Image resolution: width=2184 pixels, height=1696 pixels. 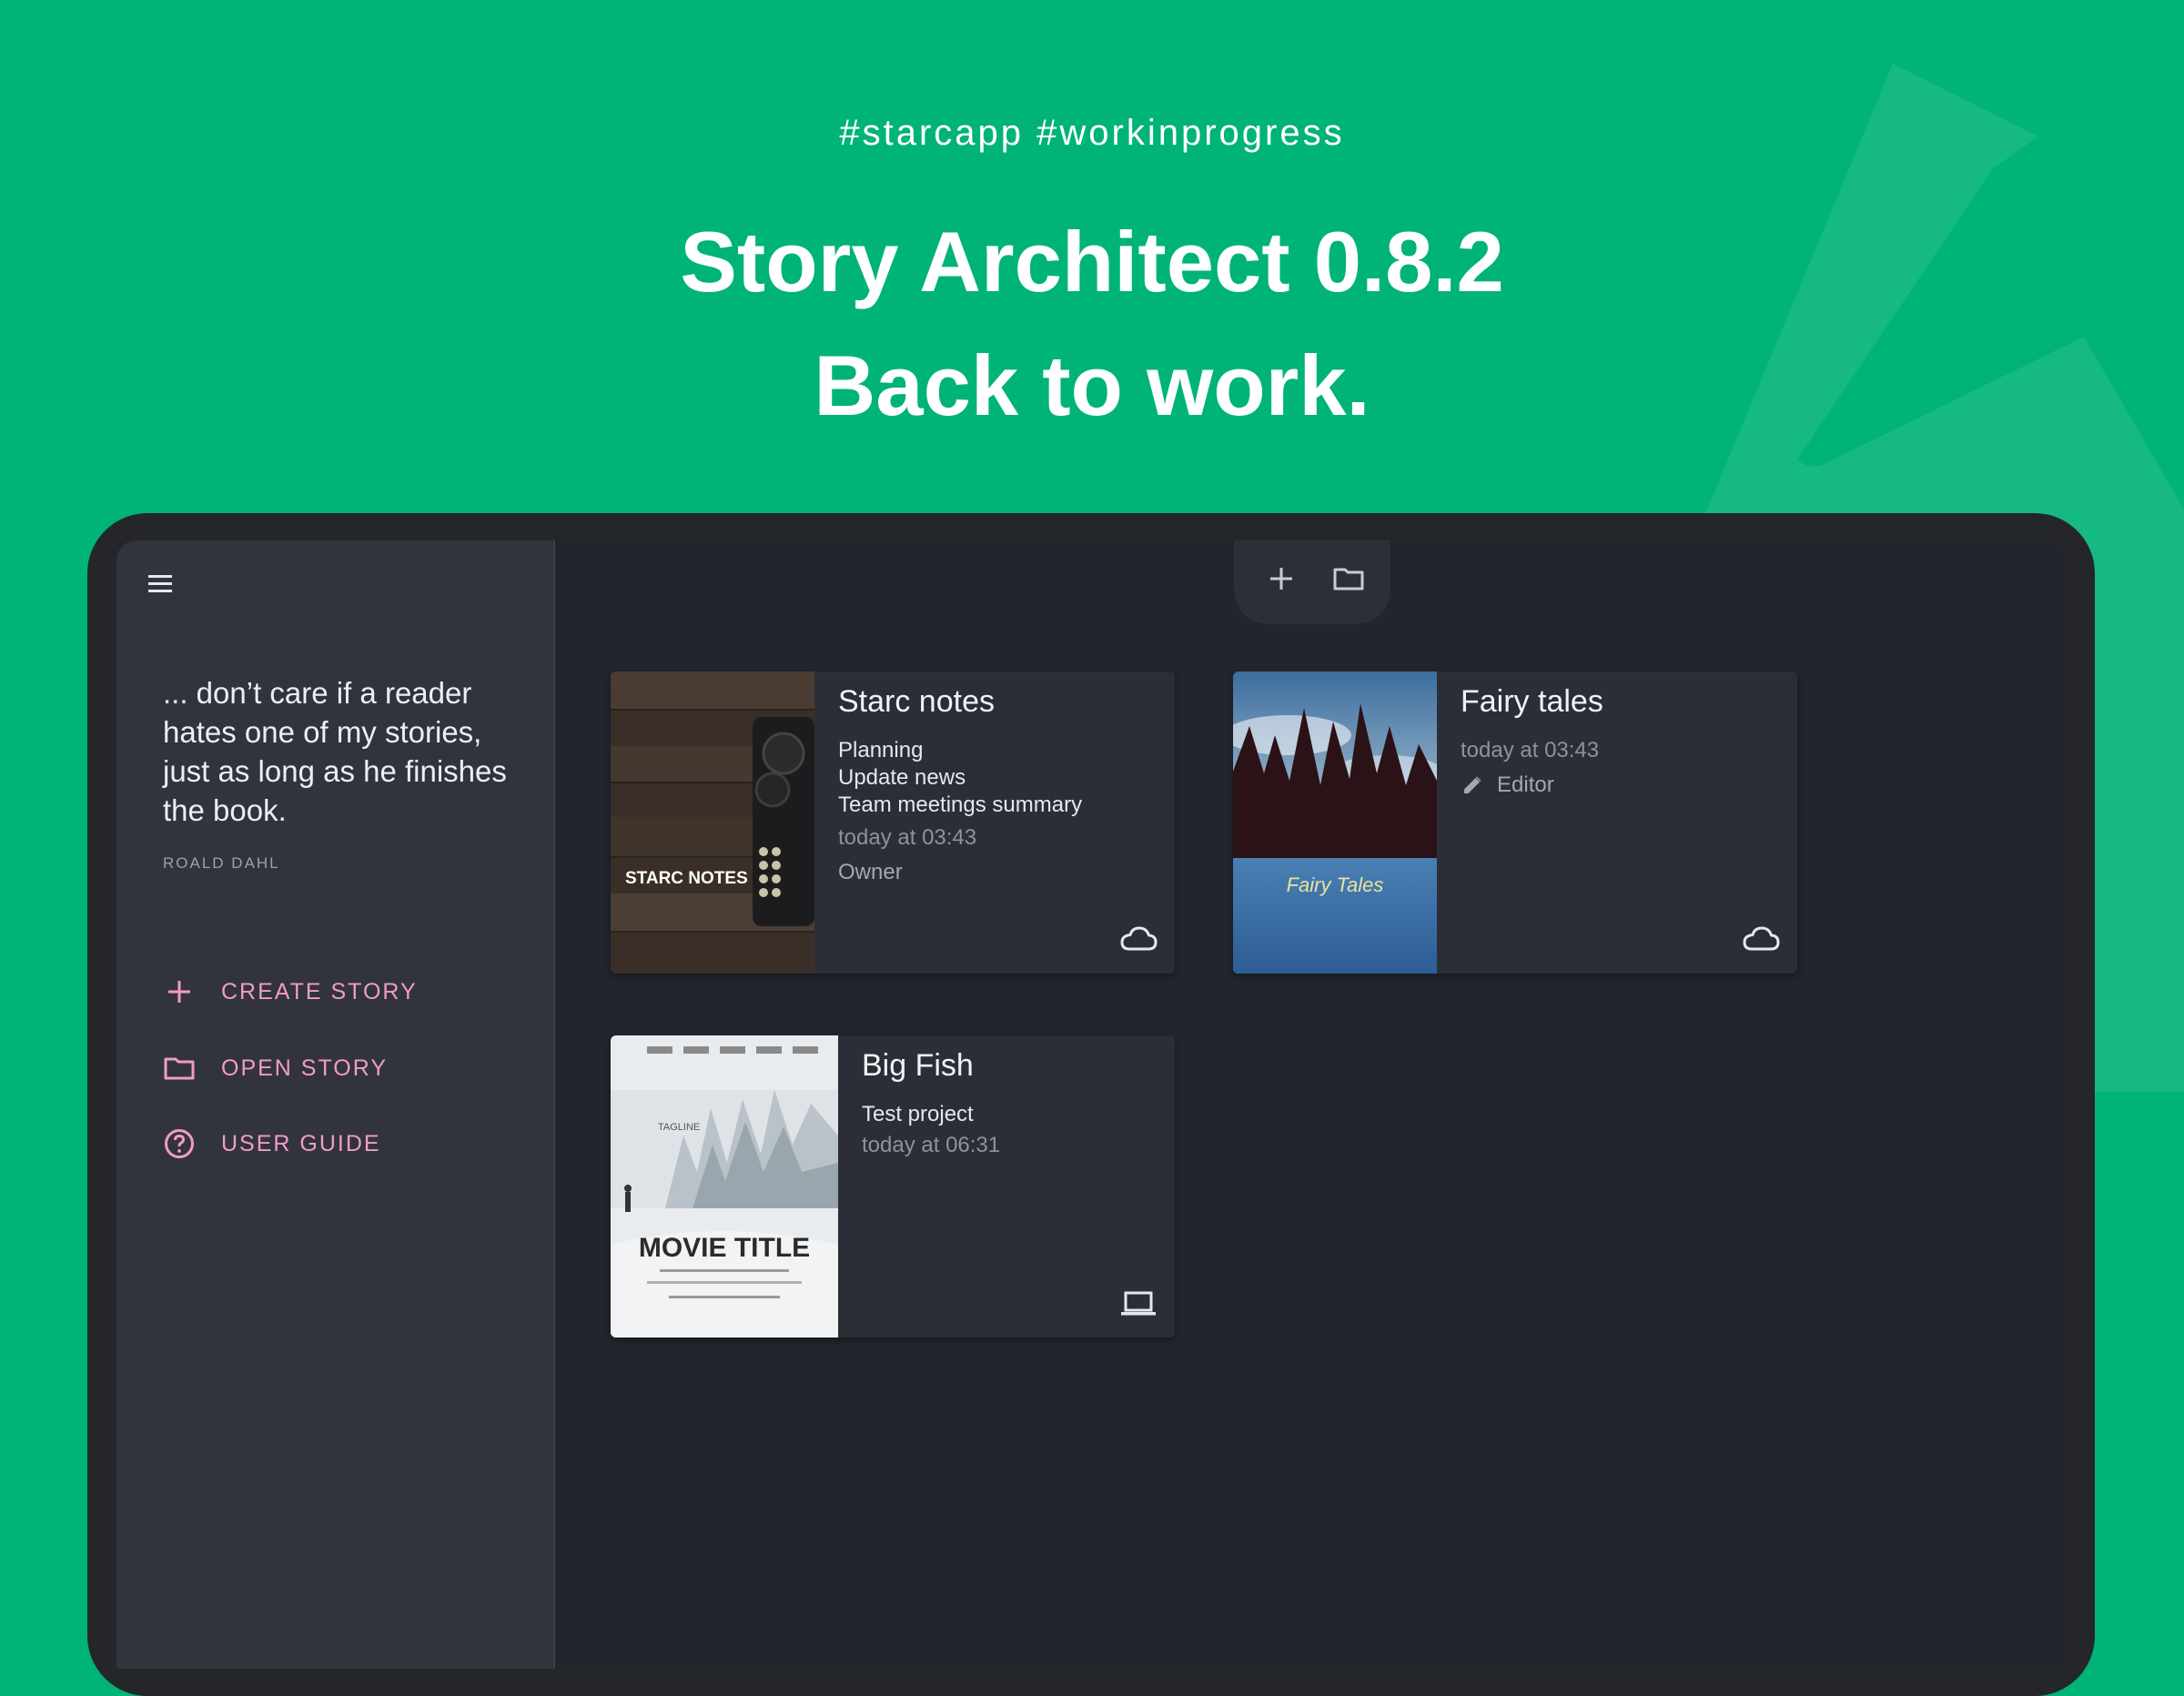 What do you see at coordinates (932, 1145) in the screenshot?
I see `project-date: today at 06:31` at bounding box center [932, 1145].